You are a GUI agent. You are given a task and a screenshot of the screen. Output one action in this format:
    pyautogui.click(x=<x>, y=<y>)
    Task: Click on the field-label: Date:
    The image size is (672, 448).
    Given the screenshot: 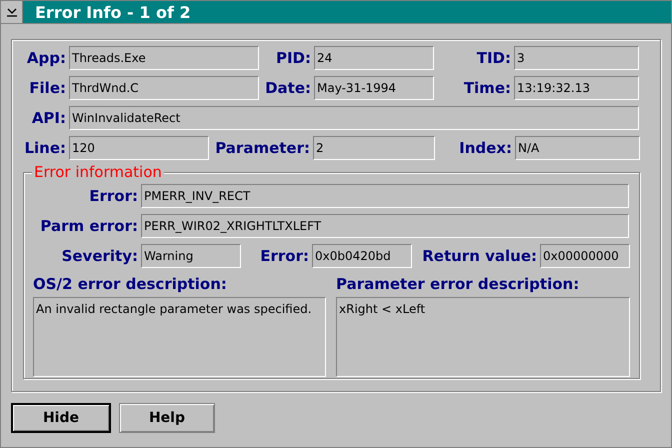 What is the action you would take?
    pyautogui.click(x=288, y=88)
    